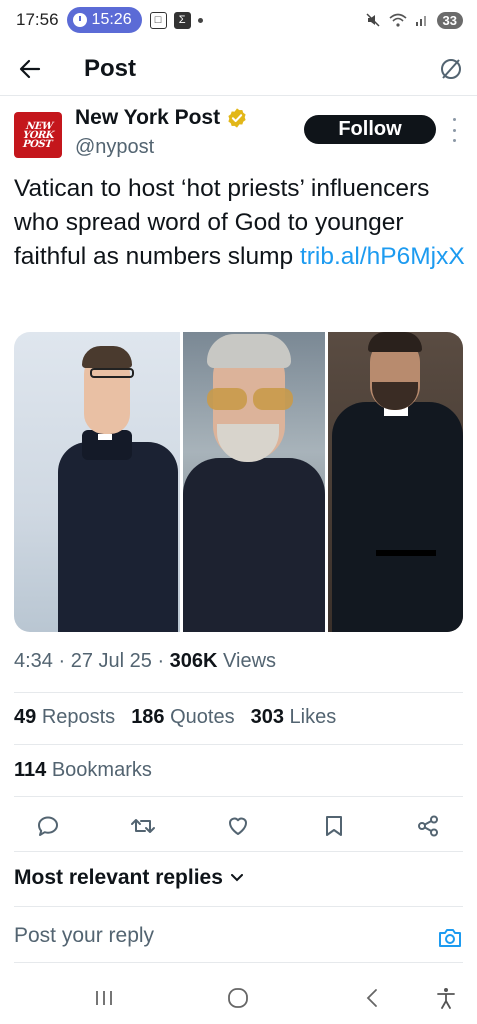 The image size is (477, 1024). I want to click on views-label: Views, so click(250, 661).